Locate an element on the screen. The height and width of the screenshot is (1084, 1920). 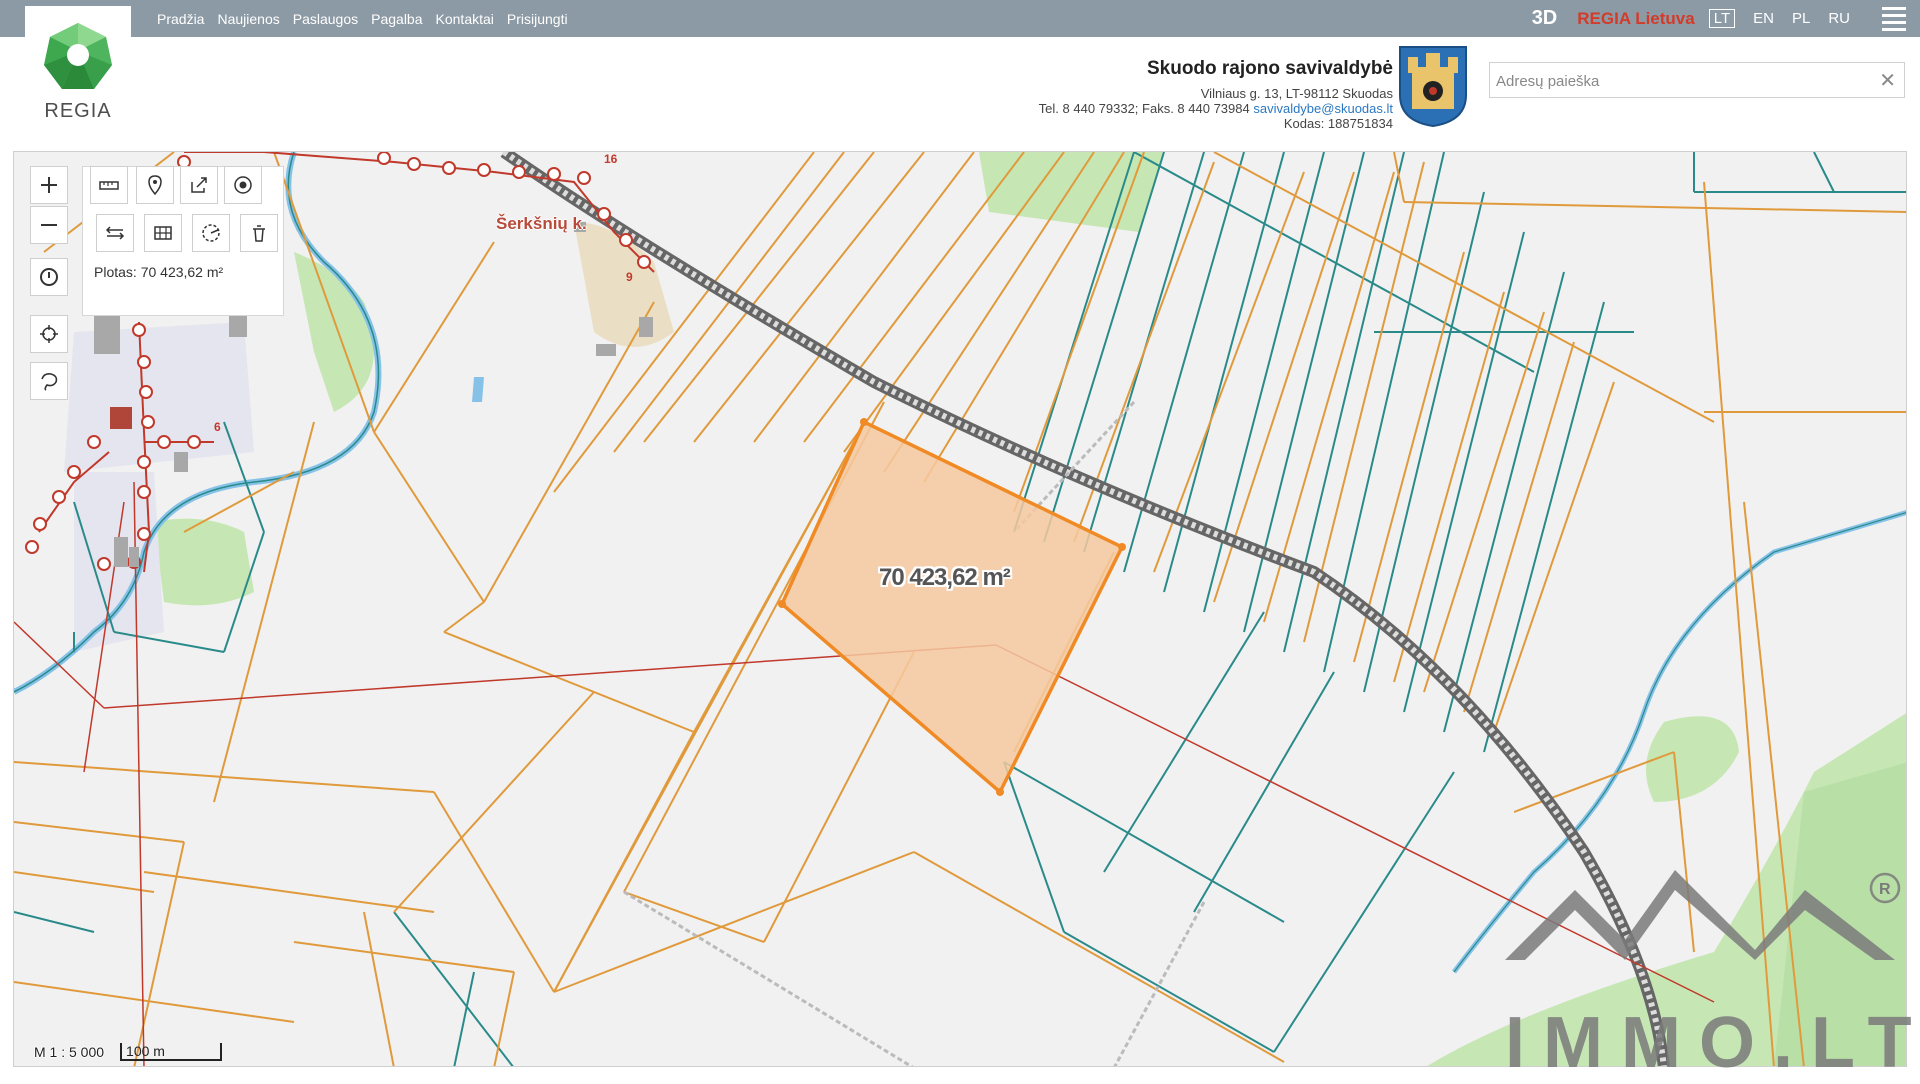
nav-naujienos: Naujienos is located at coordinates (248, 19).